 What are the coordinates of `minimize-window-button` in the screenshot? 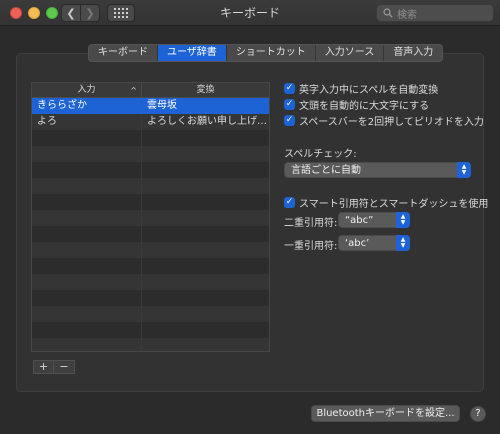 It's located at (34, 13).